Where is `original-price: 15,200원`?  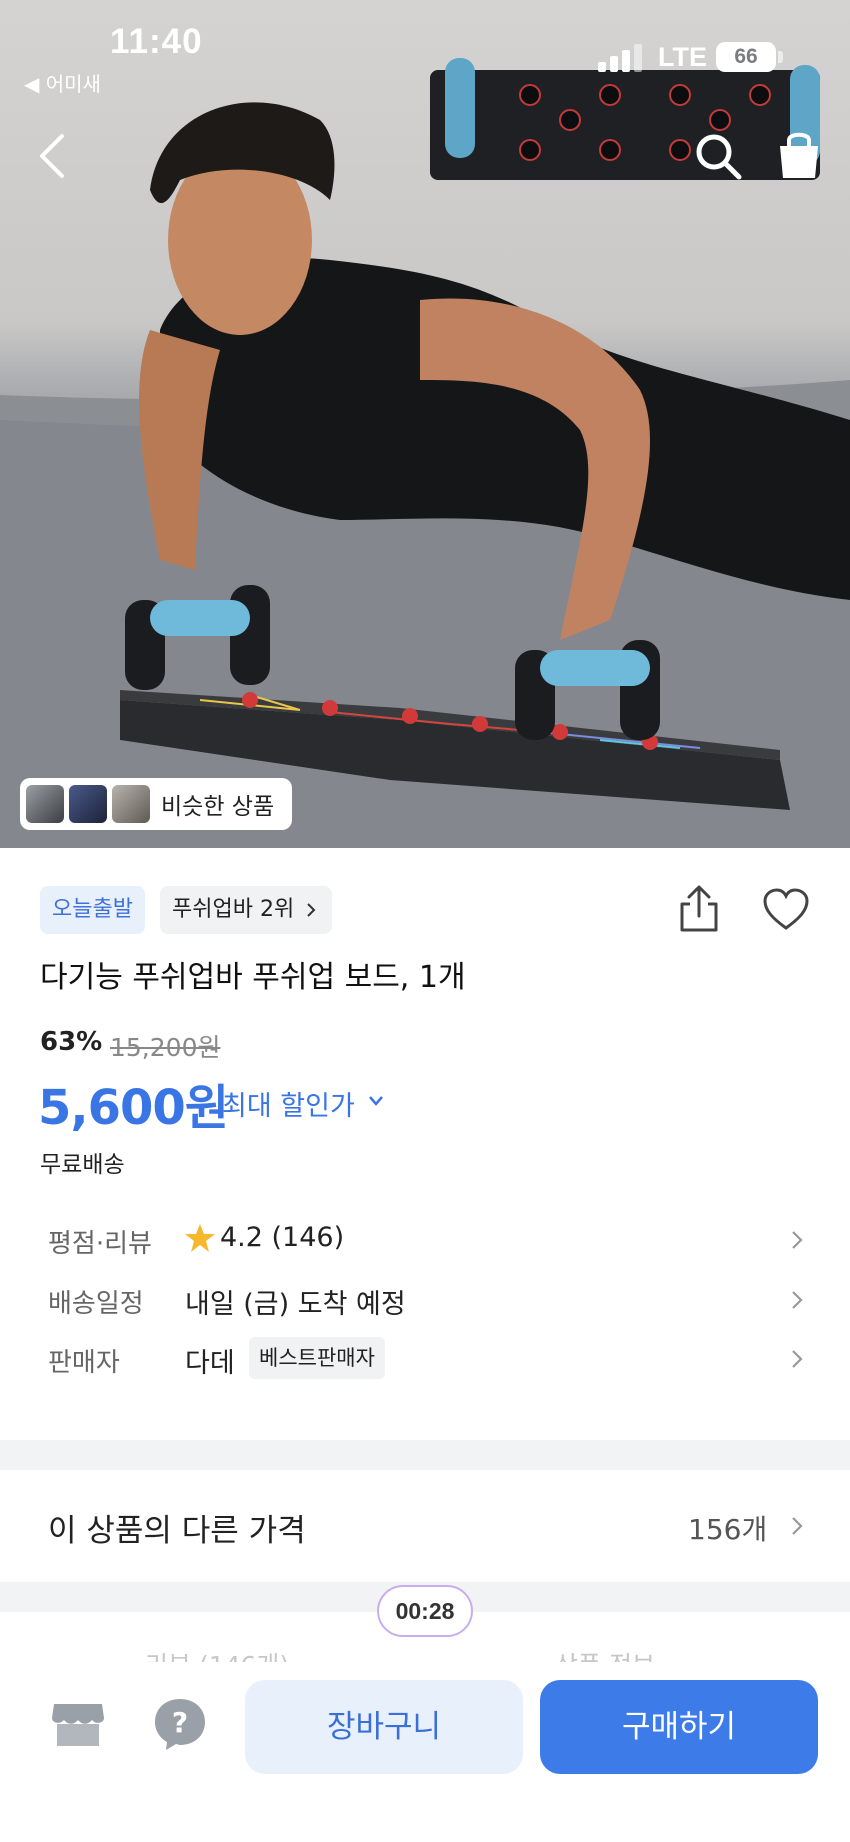
original-price: 15,200원 is located at coordinates (165, 1047).